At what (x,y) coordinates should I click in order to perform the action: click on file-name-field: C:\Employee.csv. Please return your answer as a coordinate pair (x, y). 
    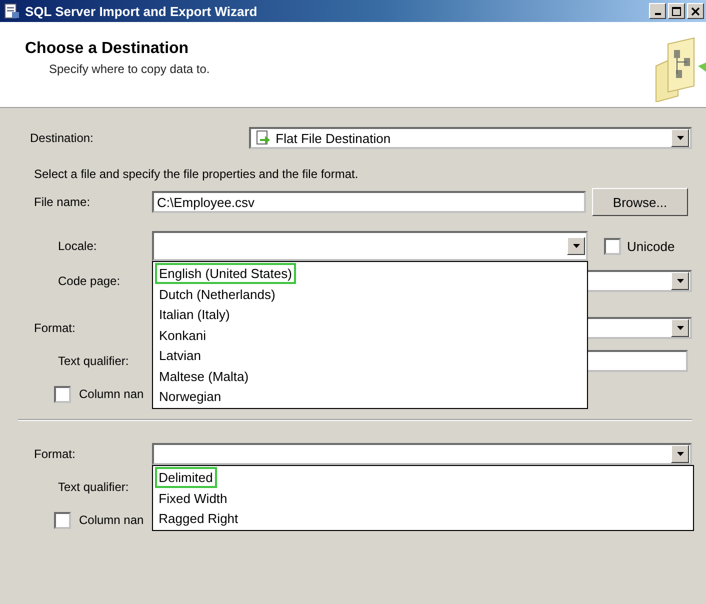
    Looking at the image, I should click on (369, 202).